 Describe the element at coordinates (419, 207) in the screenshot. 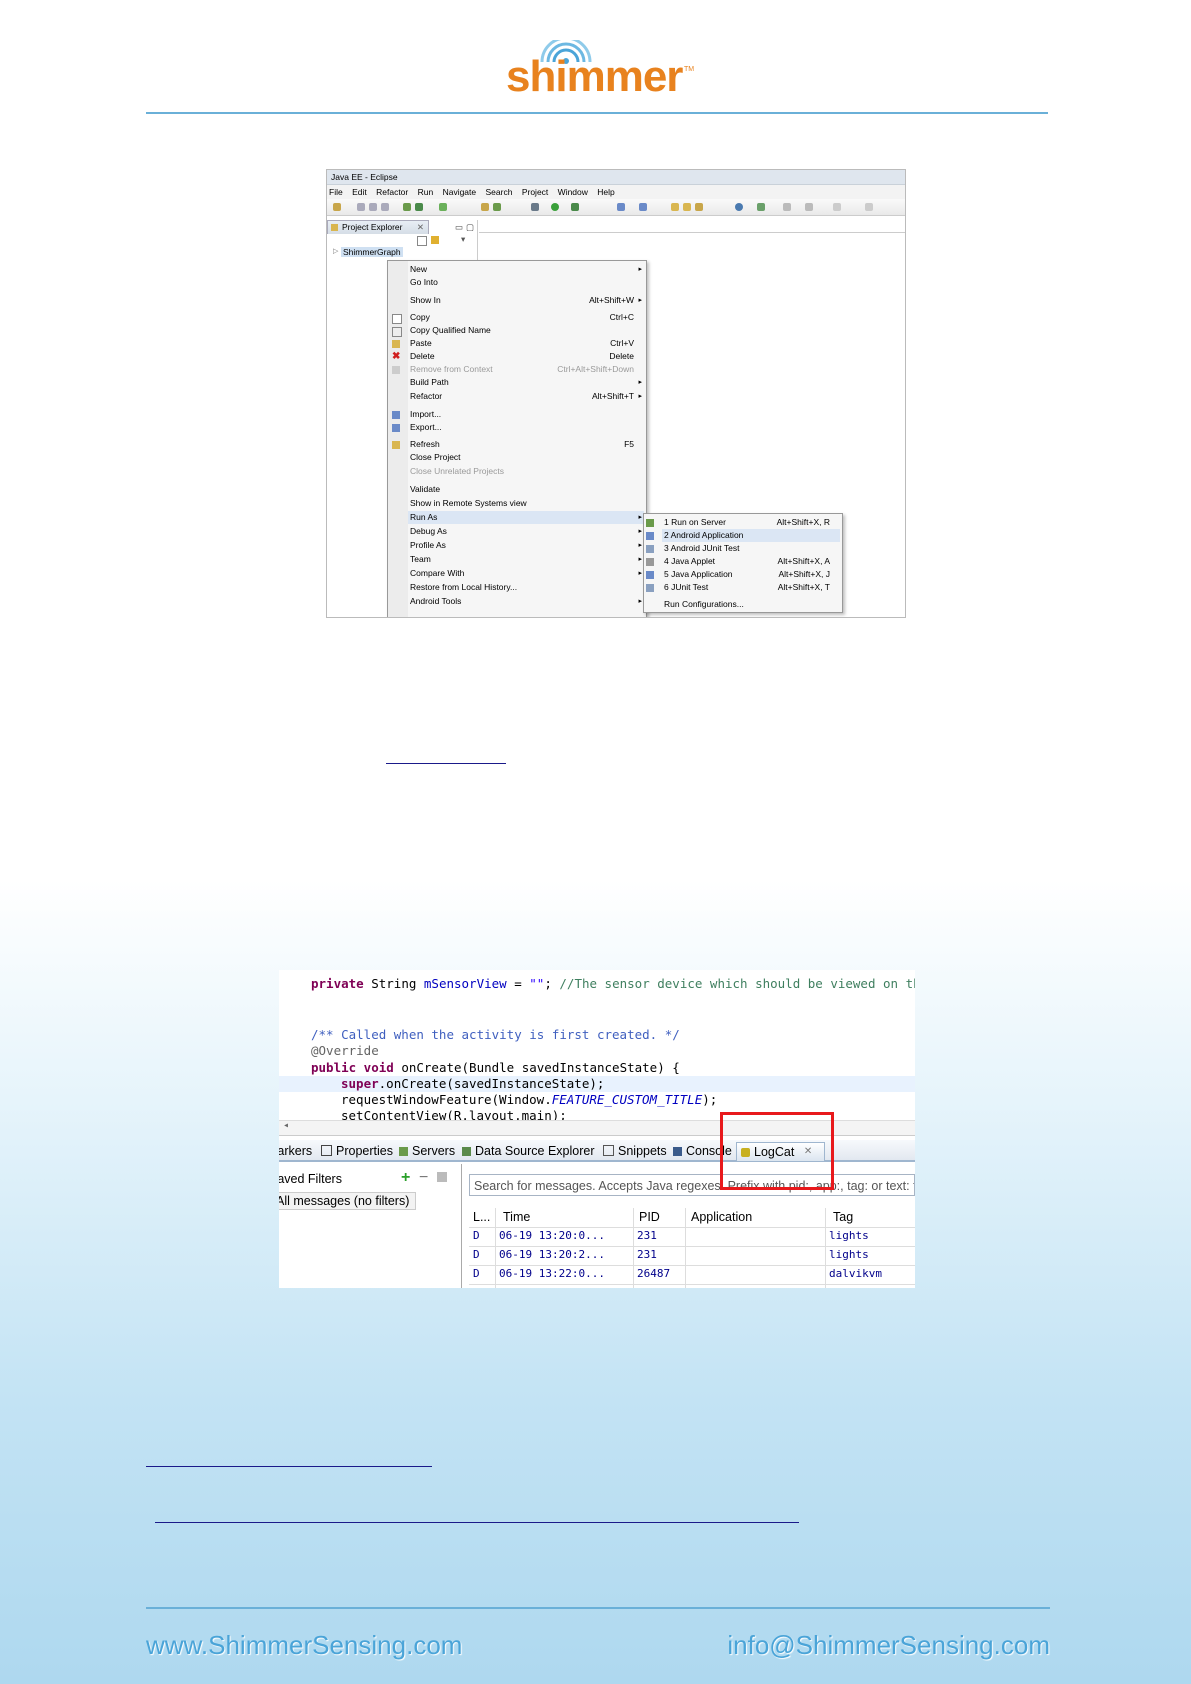

I see `deploy-icon` at that location.